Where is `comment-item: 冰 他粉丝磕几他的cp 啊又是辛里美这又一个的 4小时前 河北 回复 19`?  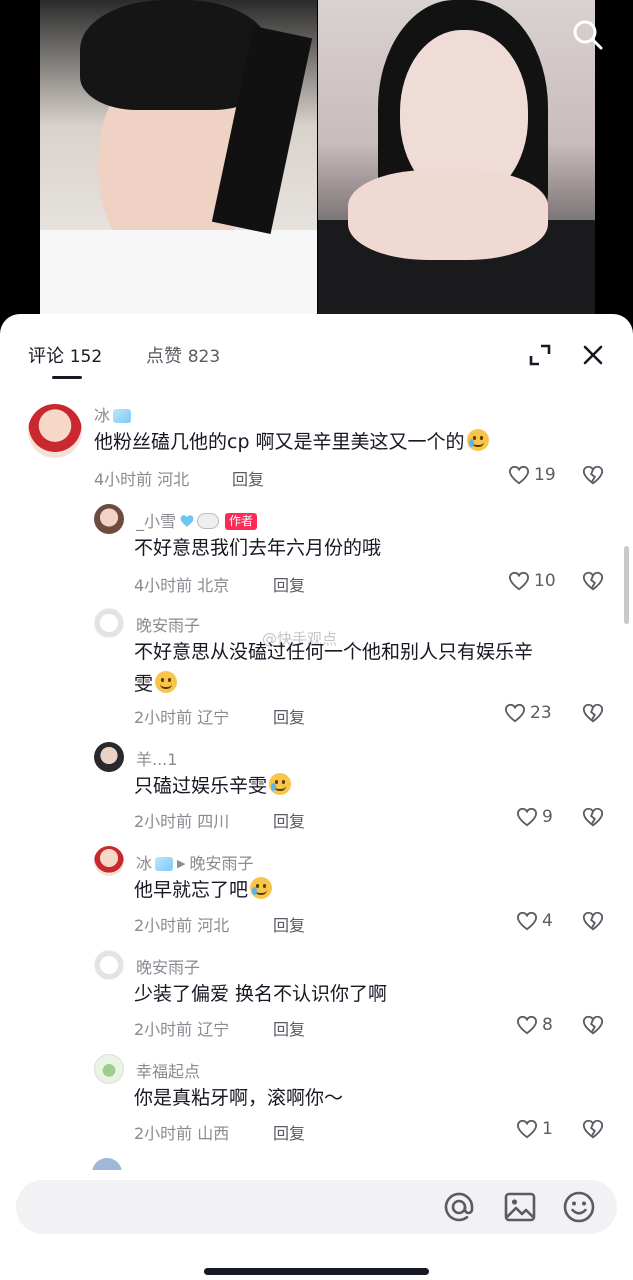 comment-item: 冰 他粉丝磕几他的cp 啊又是辛里美这又一个的 4小时前 河北 回复 19 is located at coordinates (316, 448).